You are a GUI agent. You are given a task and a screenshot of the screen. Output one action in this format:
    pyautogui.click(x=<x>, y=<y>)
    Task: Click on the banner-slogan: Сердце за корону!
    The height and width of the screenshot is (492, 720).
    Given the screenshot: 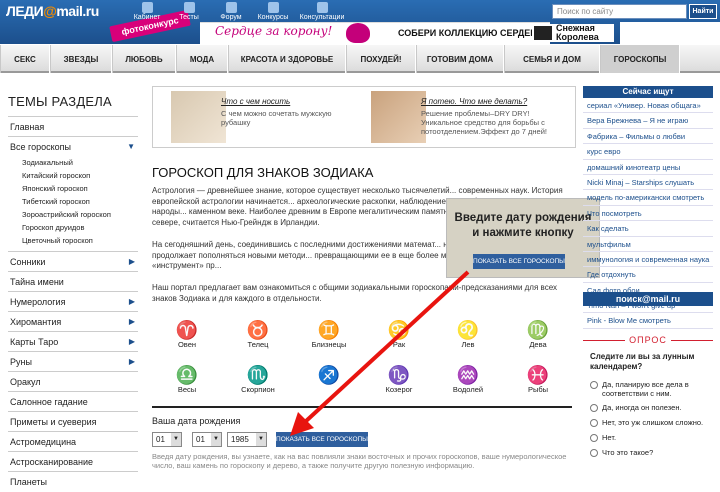 What is the action you would take?
    pyautogui.click(x=274, y=31)
    